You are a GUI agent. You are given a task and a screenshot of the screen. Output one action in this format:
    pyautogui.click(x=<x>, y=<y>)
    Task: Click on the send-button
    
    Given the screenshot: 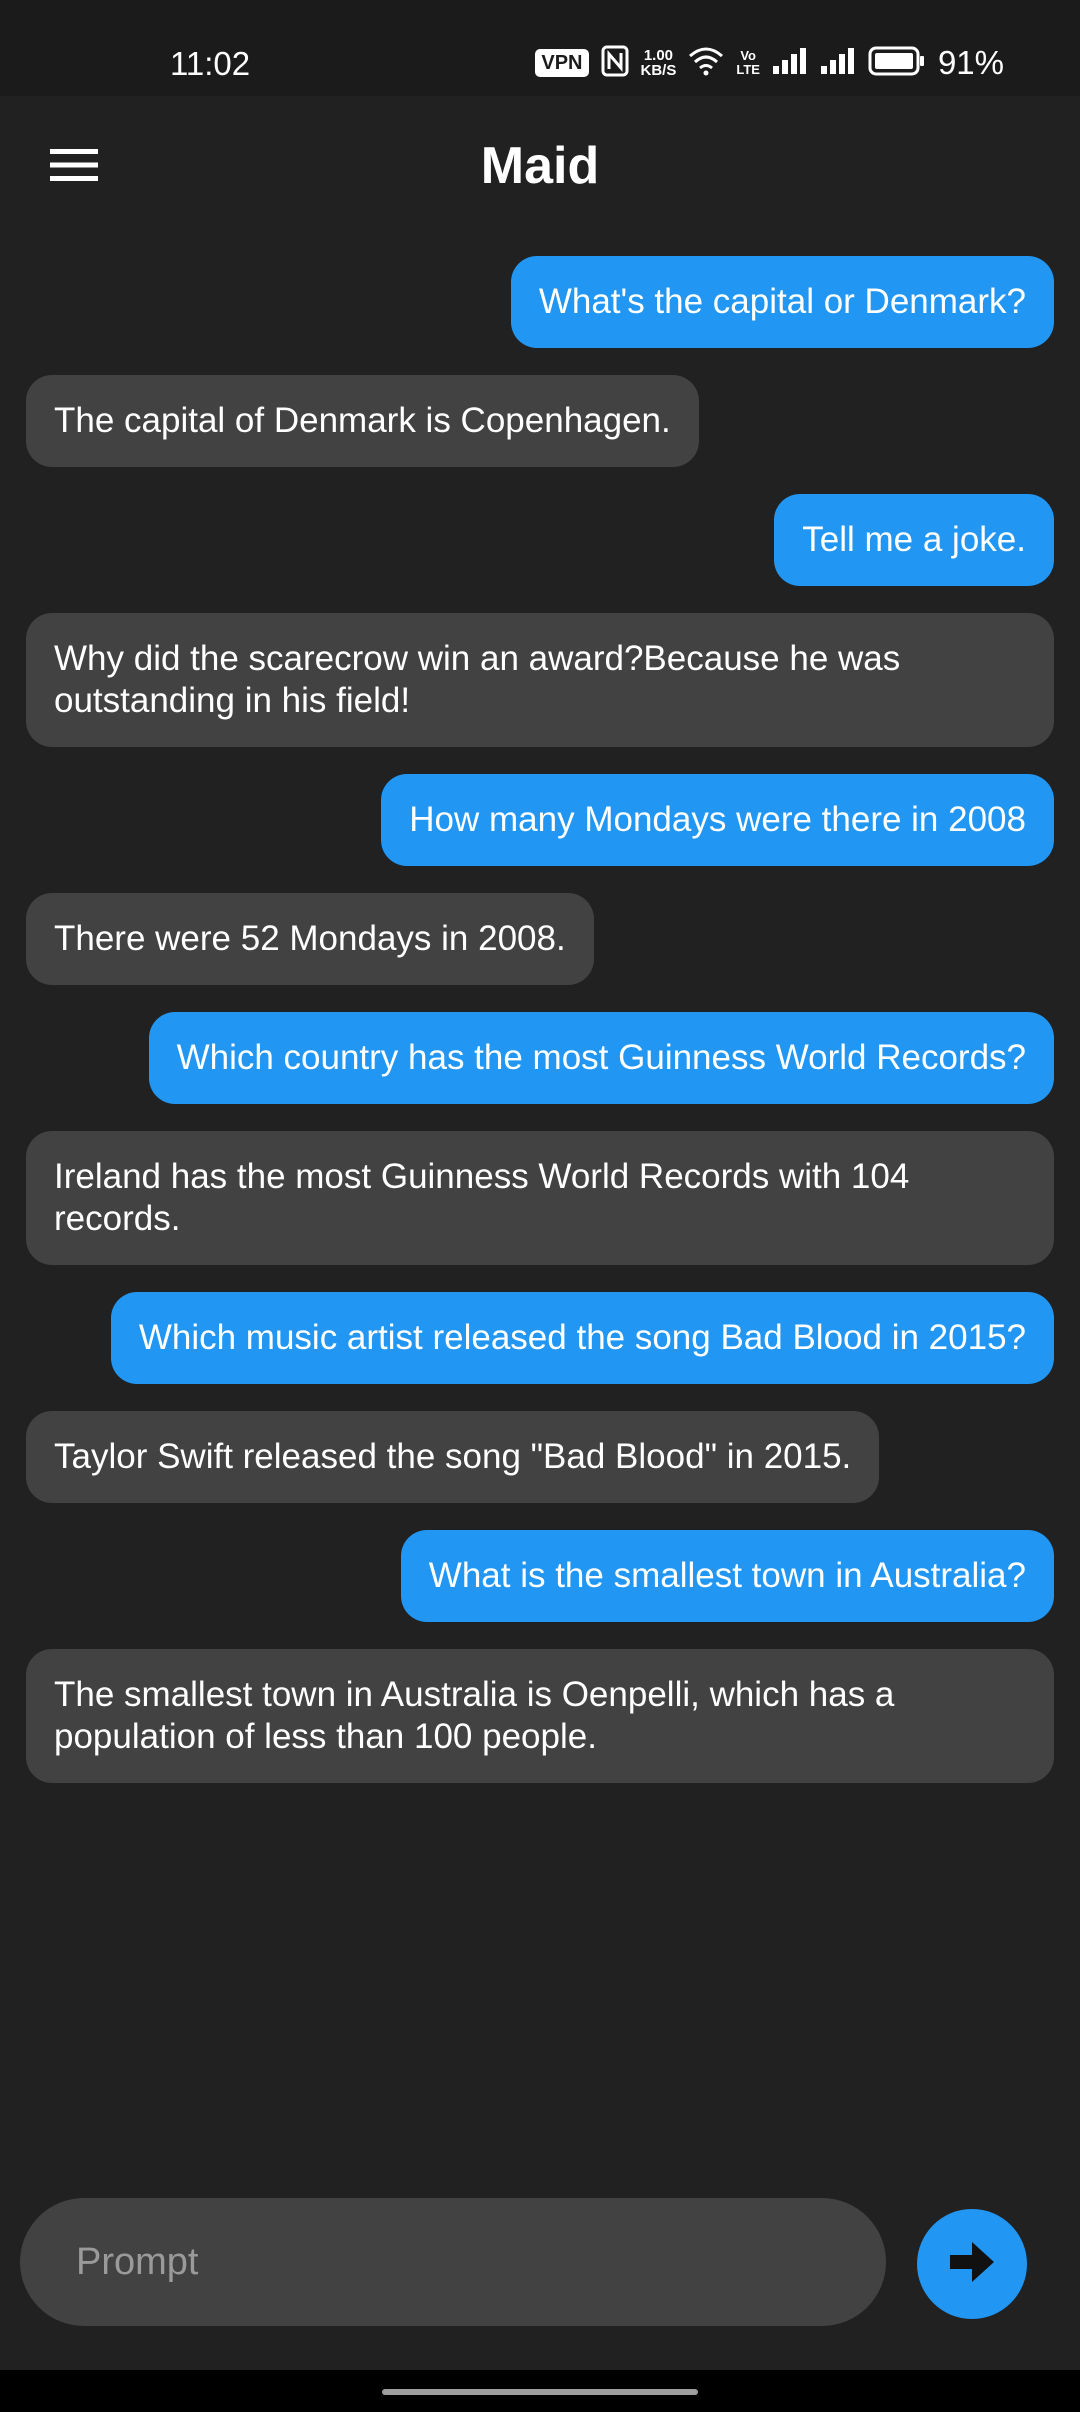 What is the action you would take?
    pyautogui.click(x=972, y=2264)
    